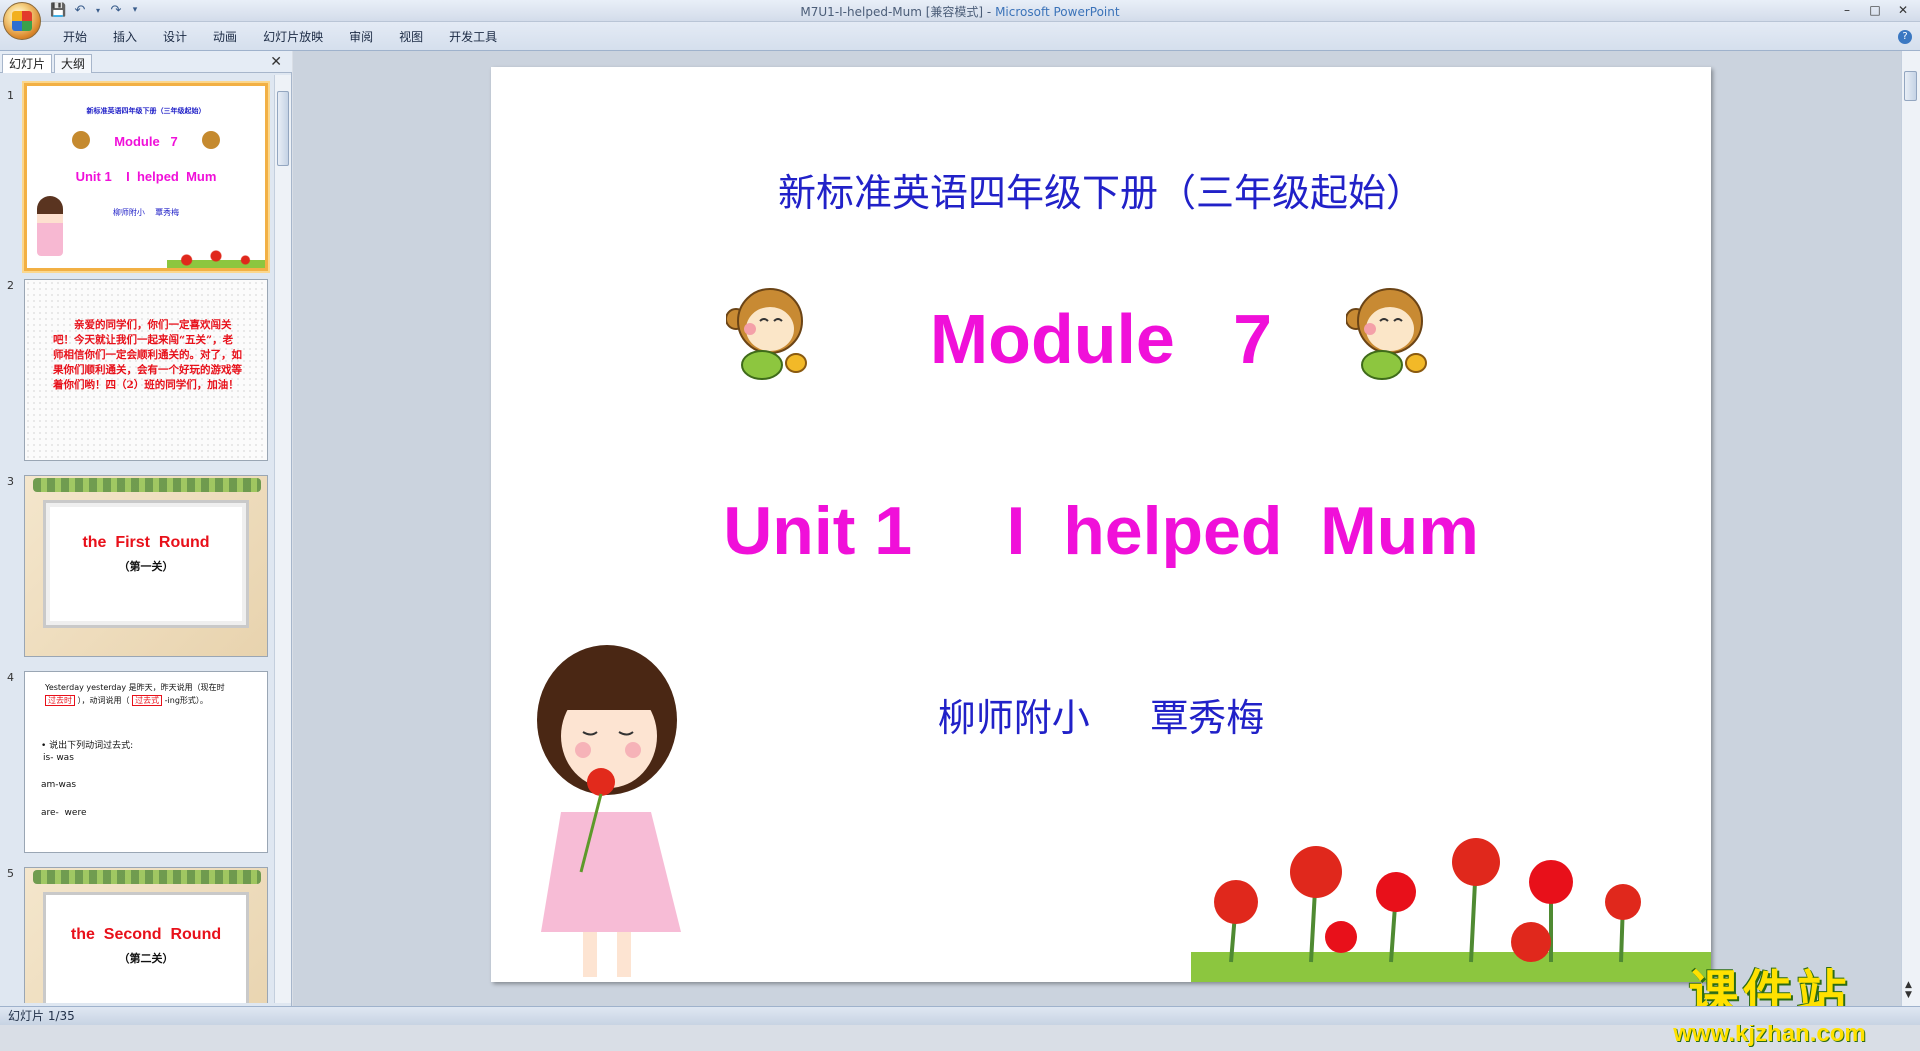 The height and width of the screenshot is (1051, 1920). Describe the element at coordinates (10, 95) in the screenshot. I see `slide-number: 1` at that location.